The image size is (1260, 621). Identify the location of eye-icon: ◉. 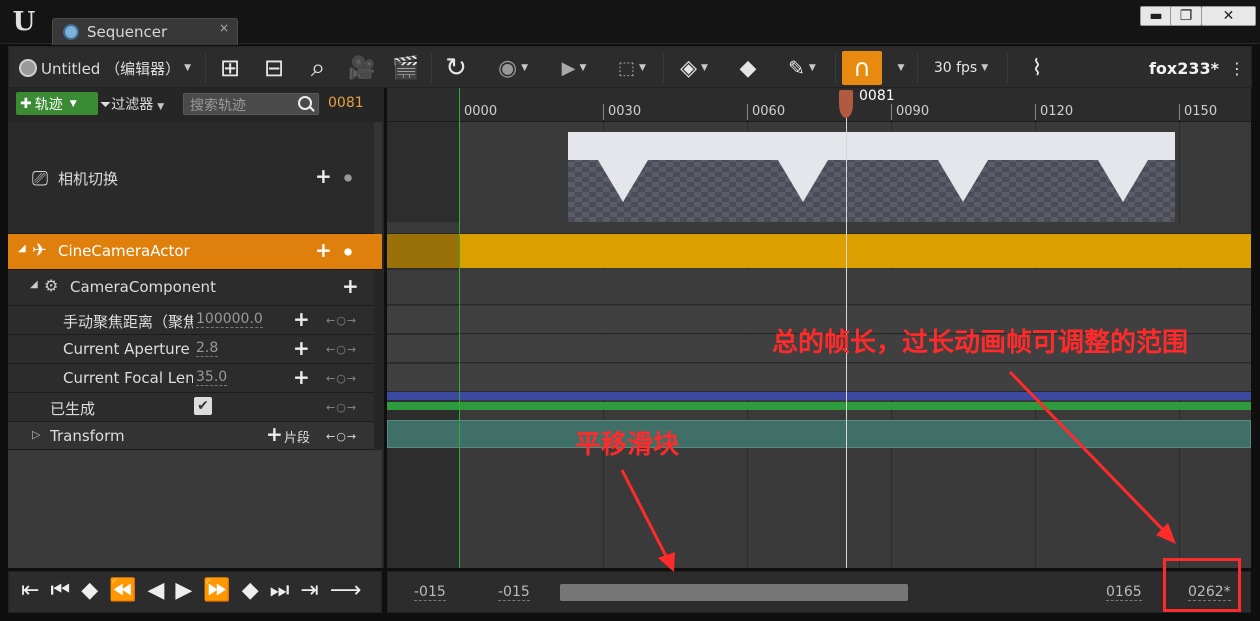
(507, 68).